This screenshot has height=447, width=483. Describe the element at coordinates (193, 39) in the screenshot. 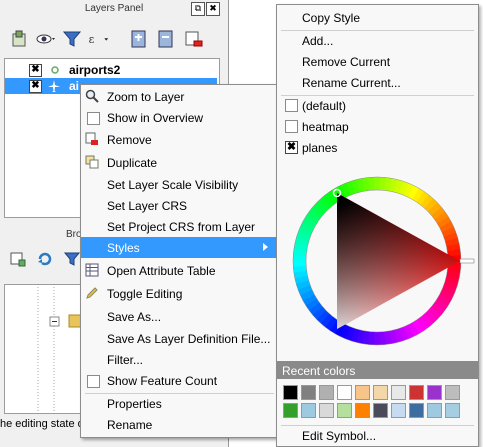

I see `remove-layer-icon` at that location.